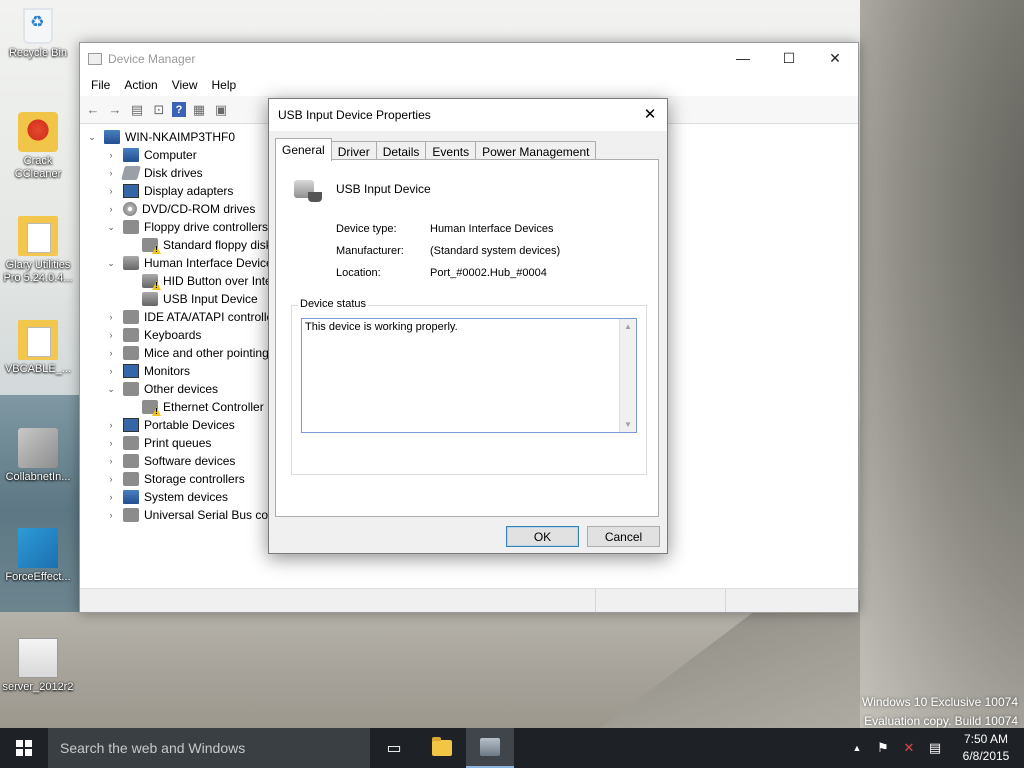  I want to click on menu-file: File, so click(100, 85).